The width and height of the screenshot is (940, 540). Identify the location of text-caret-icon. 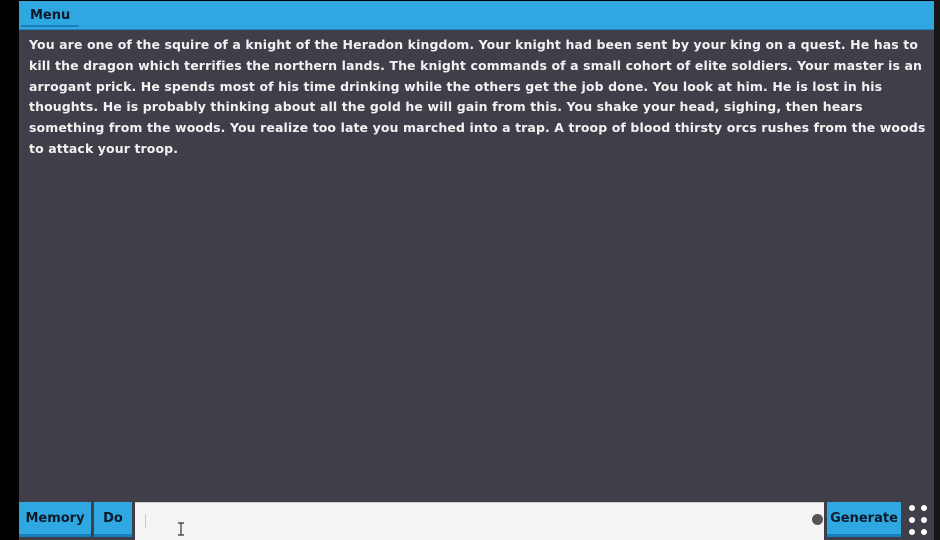
(145, 521).